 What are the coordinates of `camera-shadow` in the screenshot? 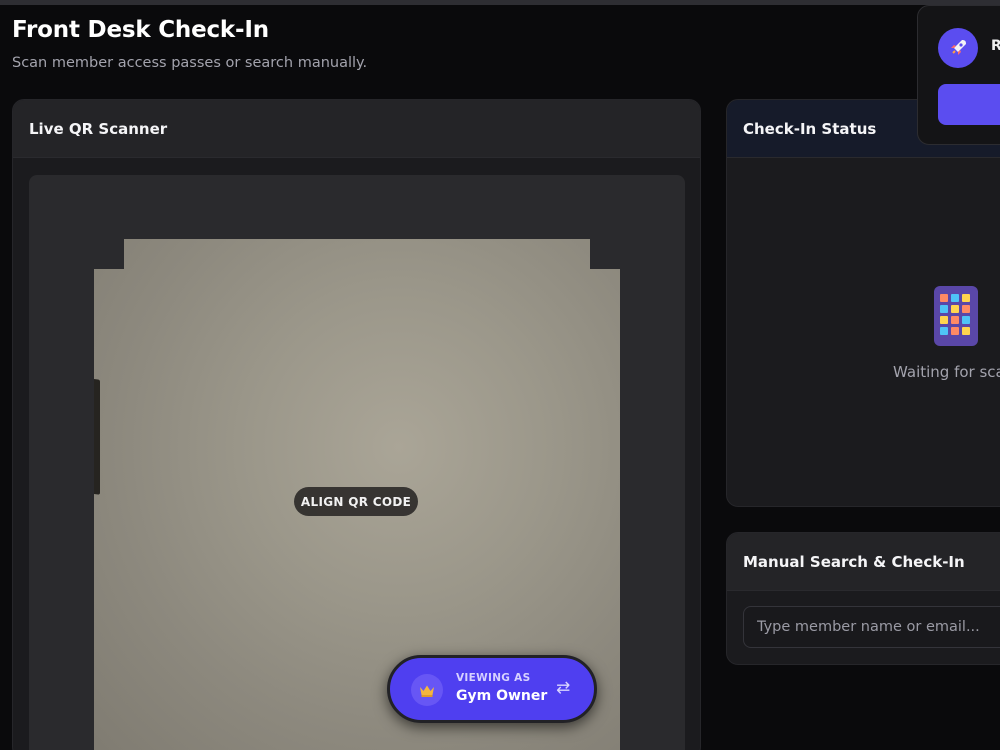 It's located at (97, 436).